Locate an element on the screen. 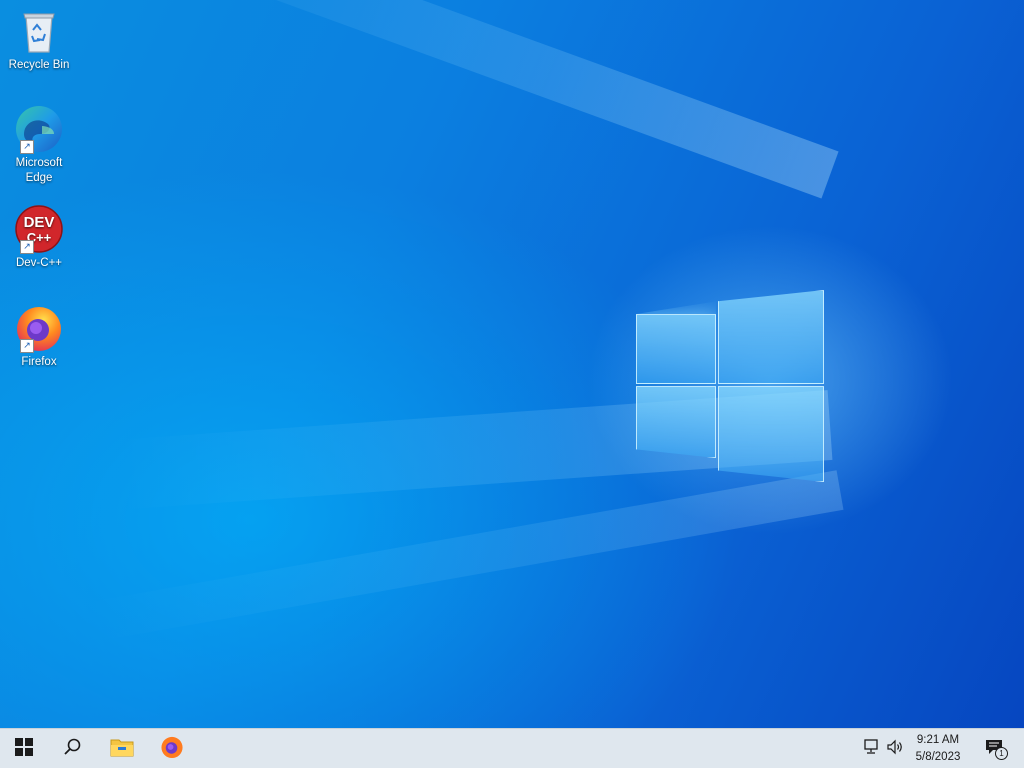 The height and width of the screenshot is (769, 1024). recycle-bin-icon is located at coordinates (39, 31).